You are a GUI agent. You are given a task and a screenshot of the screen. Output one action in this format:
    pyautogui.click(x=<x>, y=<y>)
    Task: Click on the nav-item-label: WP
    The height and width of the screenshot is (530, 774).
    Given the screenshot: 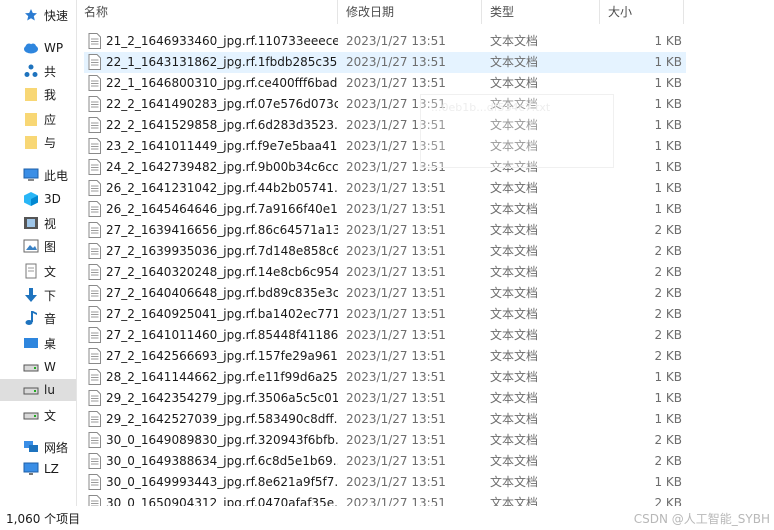 What is the action you would take?
    pyautogui.click(x=54, y=48)
    